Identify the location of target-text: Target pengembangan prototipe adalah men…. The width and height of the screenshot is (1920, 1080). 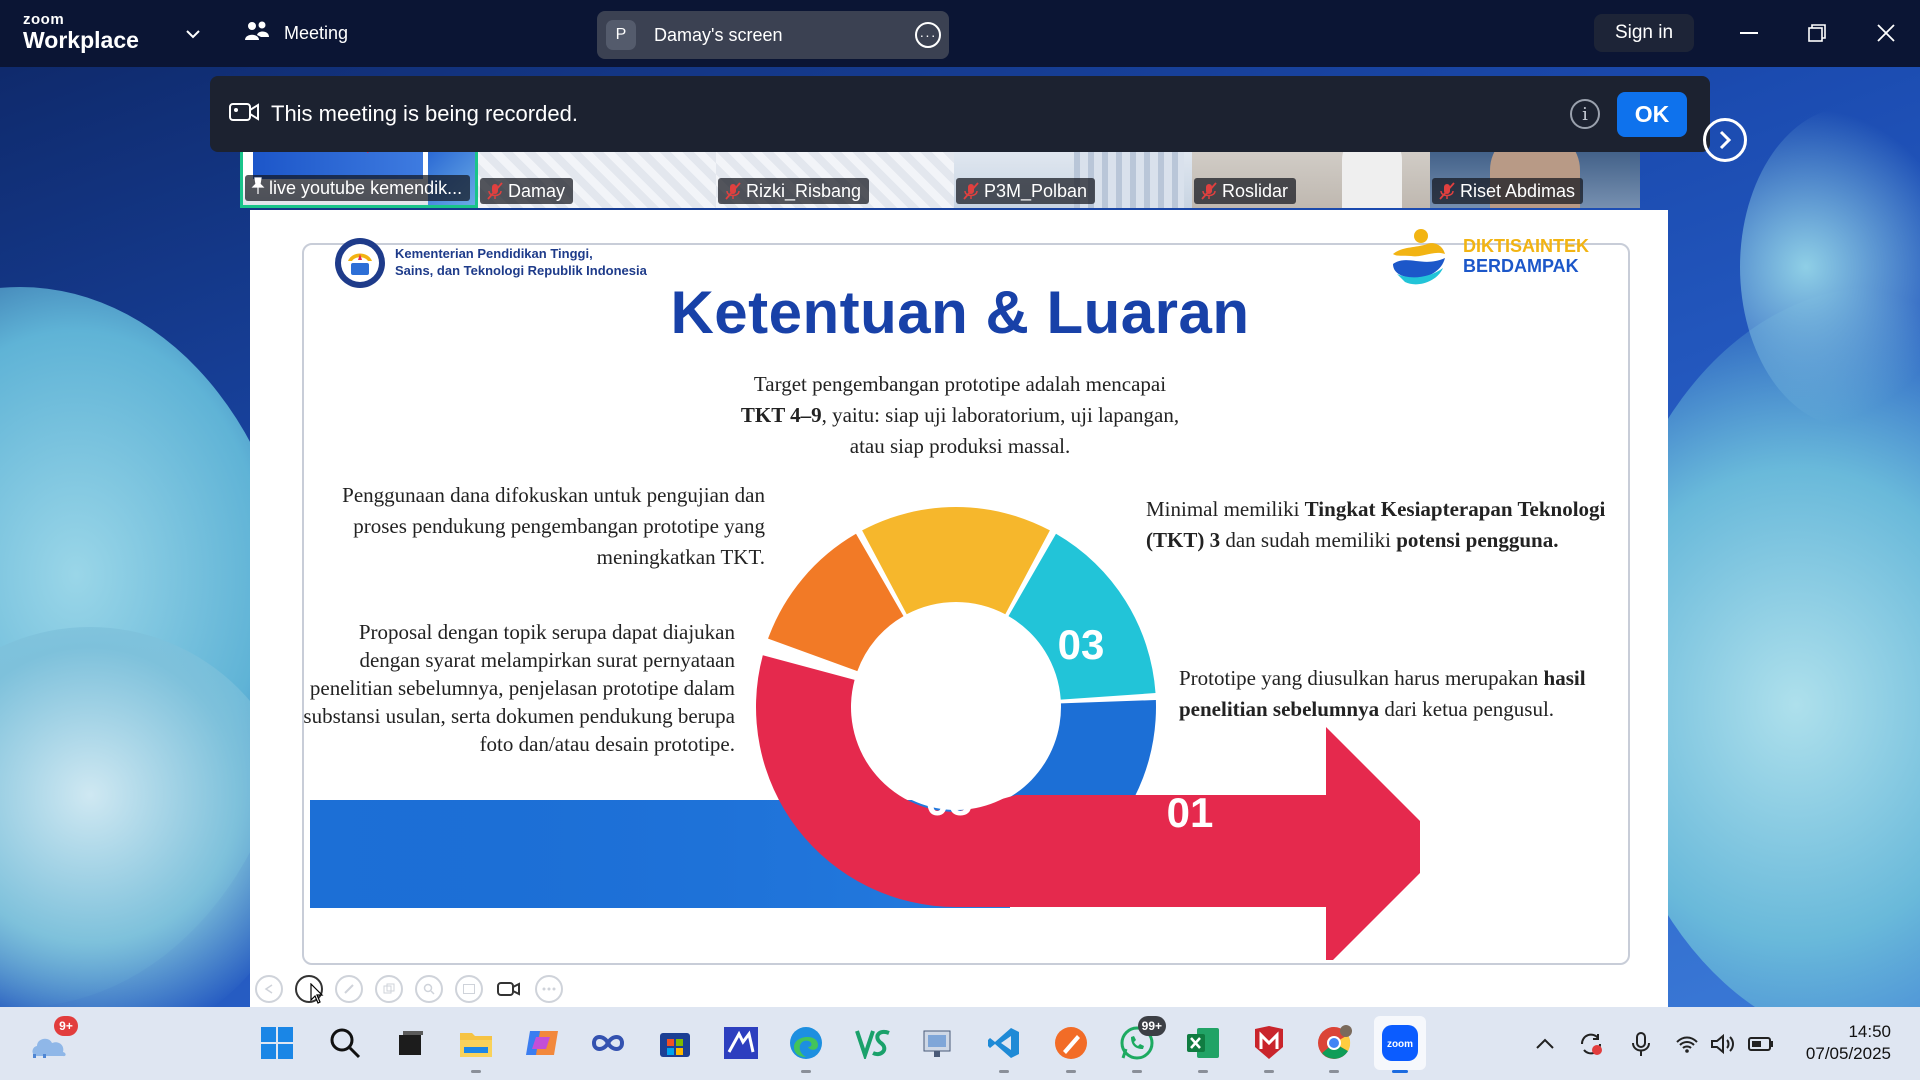
(960, 415).